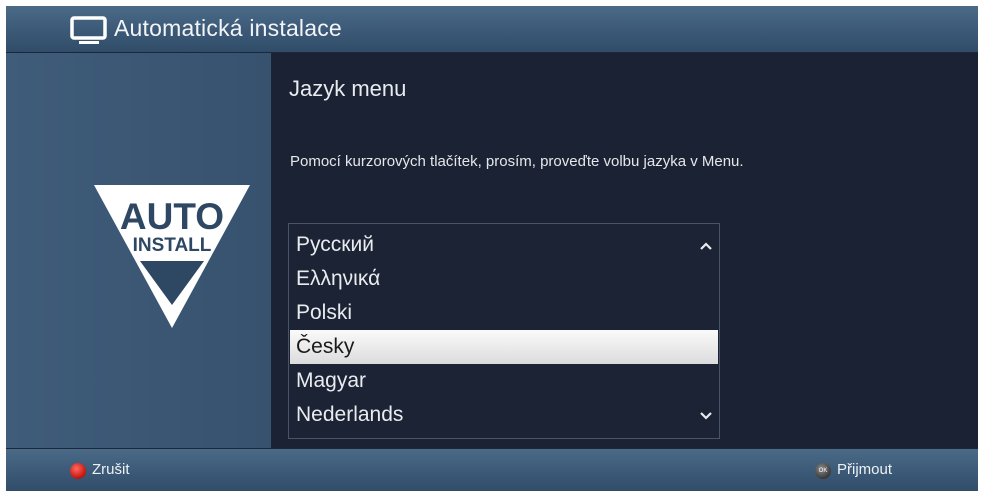 The height and width of the screenshot is (495, 984). Describe the element at coordinates (492, 29) in the screenshot. I see `title-bar: Automatická instalace` at that location.